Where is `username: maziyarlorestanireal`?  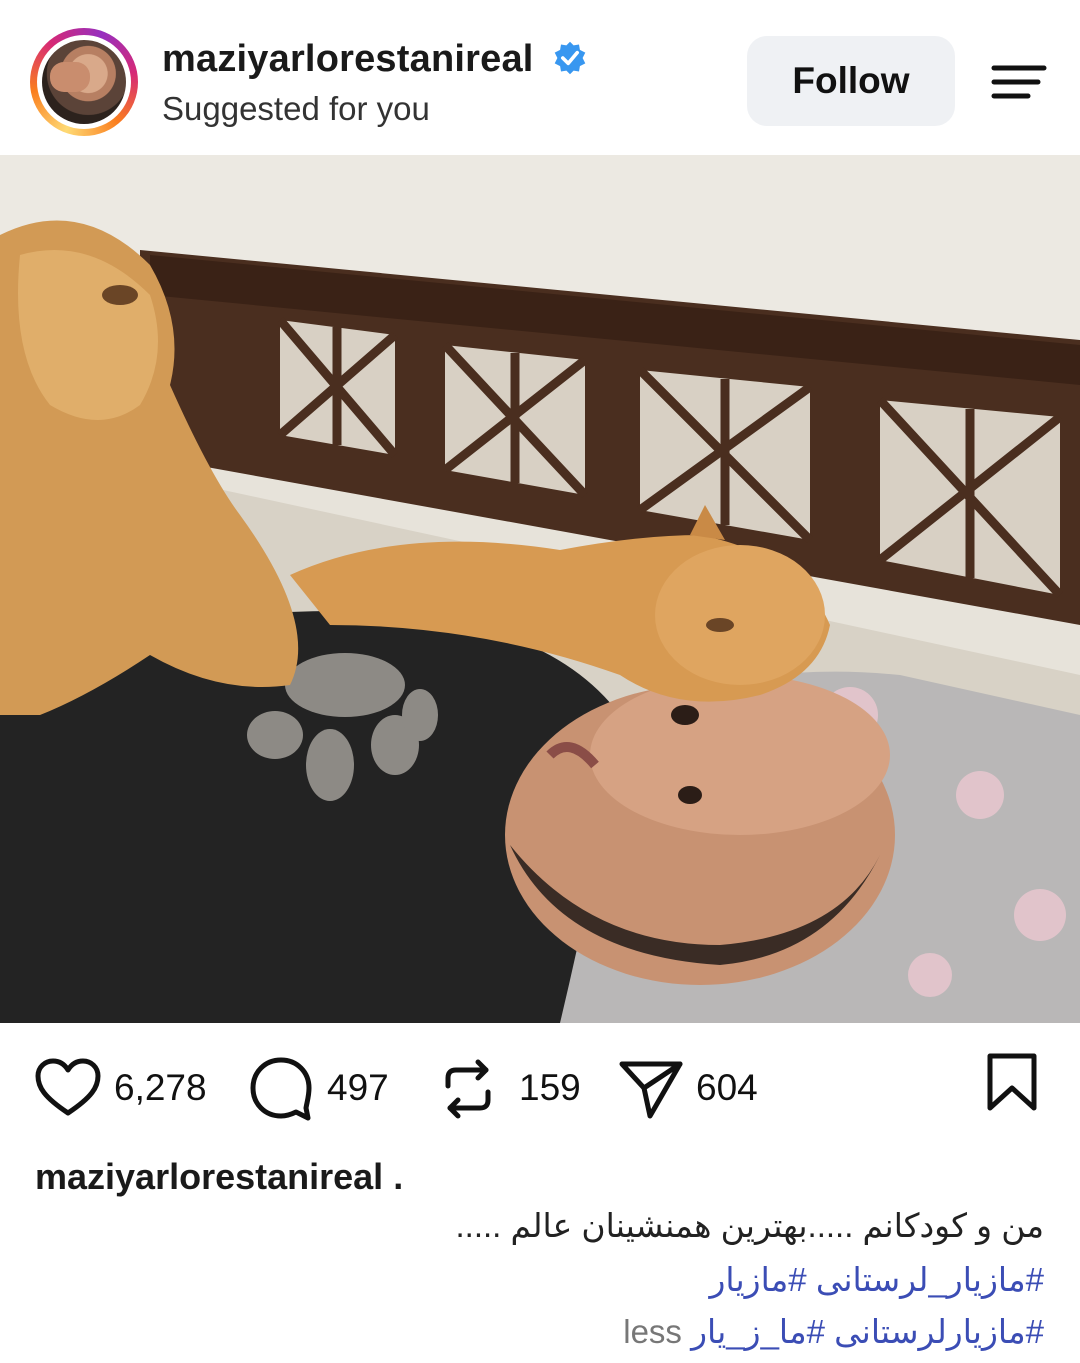 username: maziyarlorestanireal is located at coordinates (348, 59).